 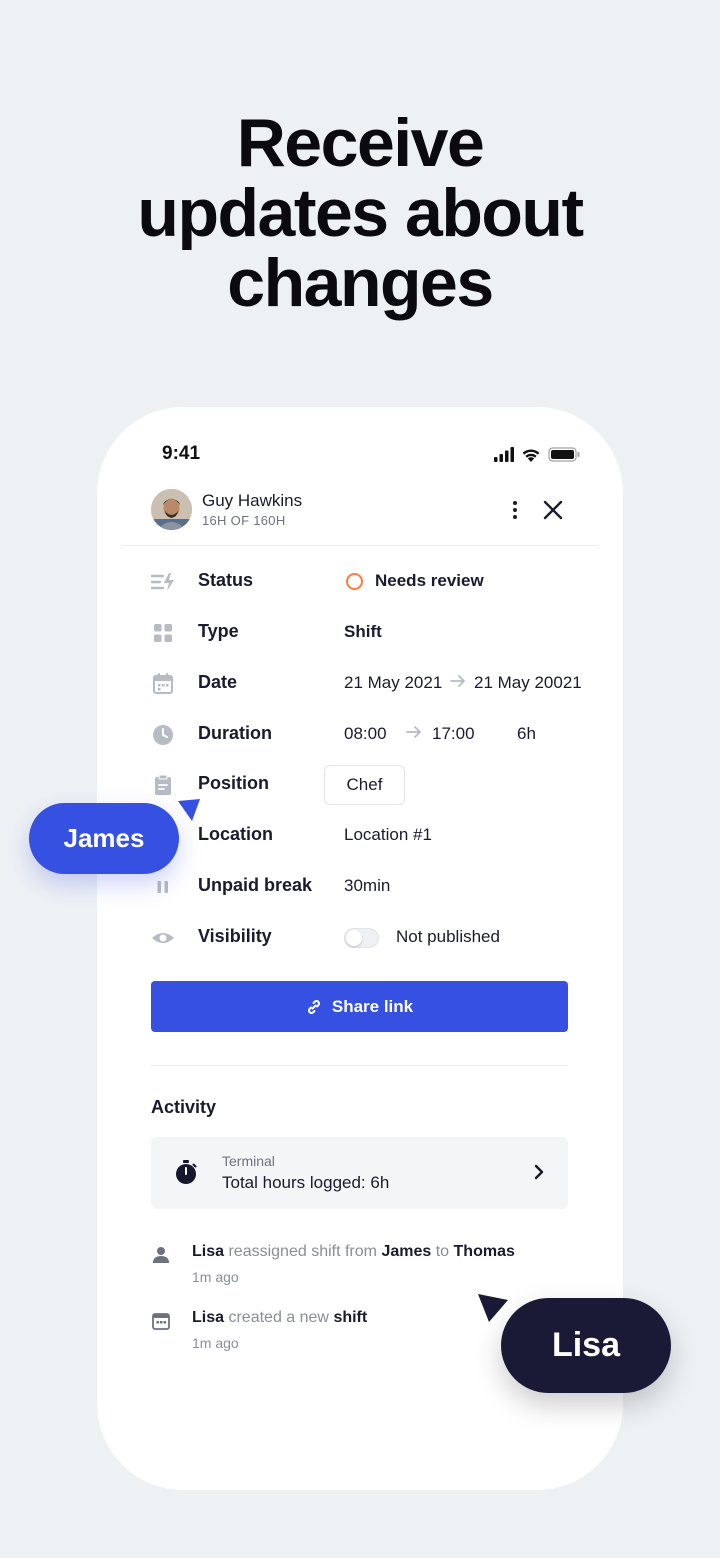 I want to click on status-icons, so click(x=537, y=454).